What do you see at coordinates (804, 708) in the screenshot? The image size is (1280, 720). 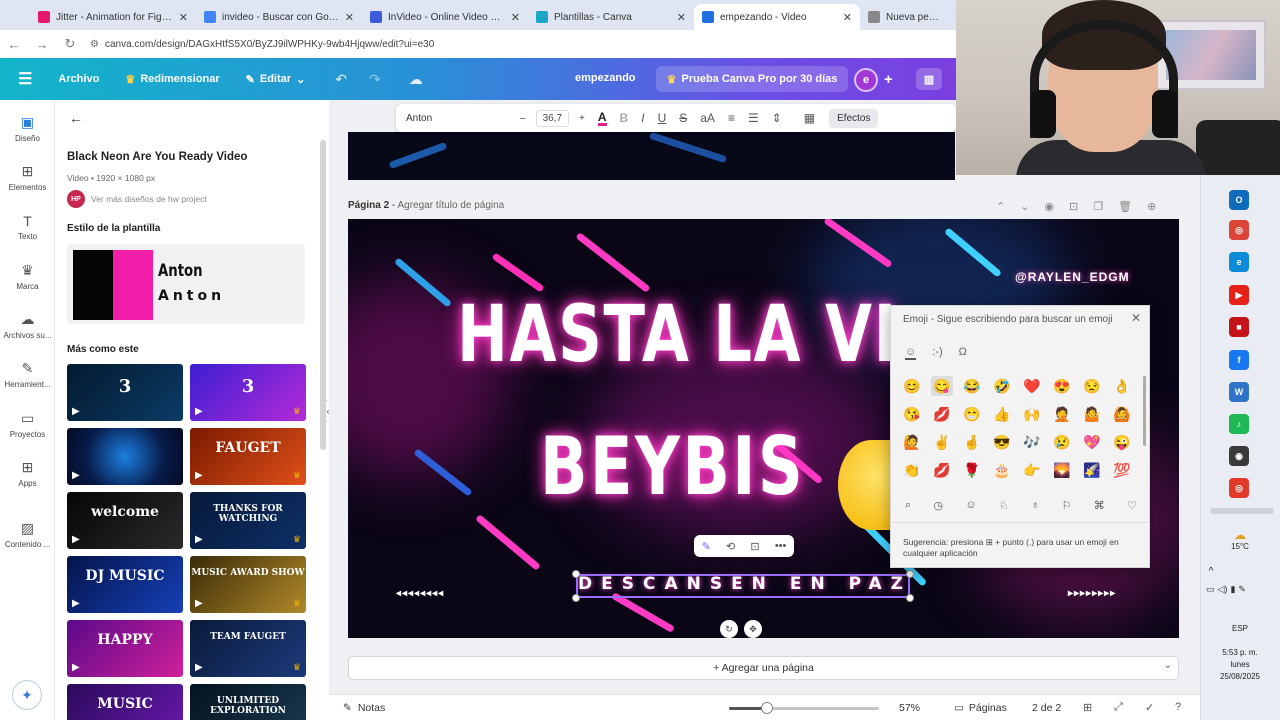 I see `zoom-slider` at bounding box center [804, 708].